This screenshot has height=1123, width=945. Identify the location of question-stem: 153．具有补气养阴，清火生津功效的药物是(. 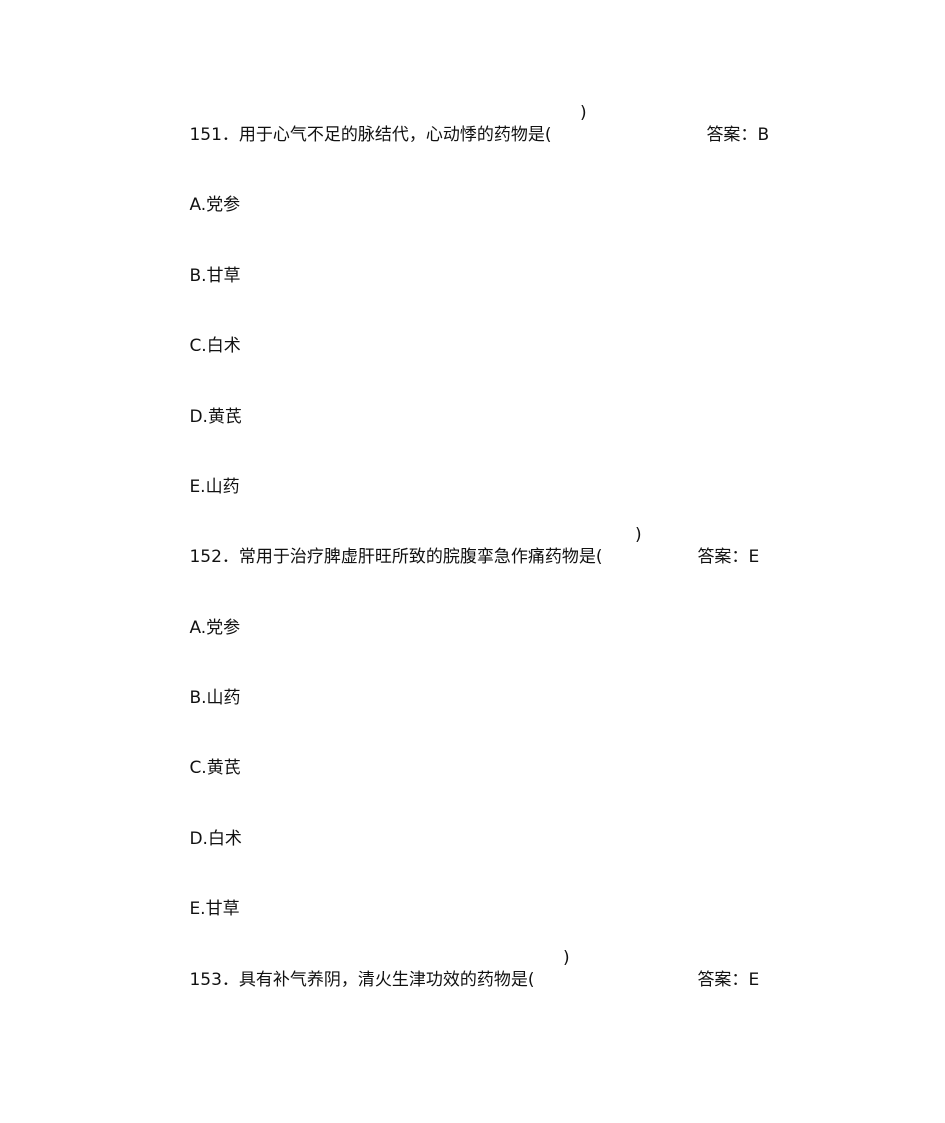
(346, 980).